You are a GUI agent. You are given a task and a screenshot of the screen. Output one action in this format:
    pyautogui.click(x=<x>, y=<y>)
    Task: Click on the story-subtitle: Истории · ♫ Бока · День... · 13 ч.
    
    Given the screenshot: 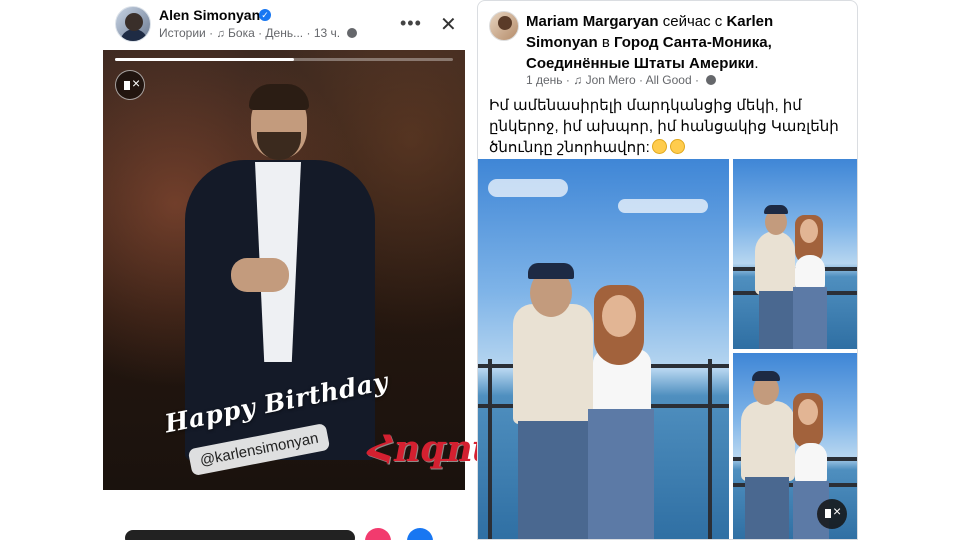 What is the action you would take?
    pyautogui.click(x=258, y=33)
    